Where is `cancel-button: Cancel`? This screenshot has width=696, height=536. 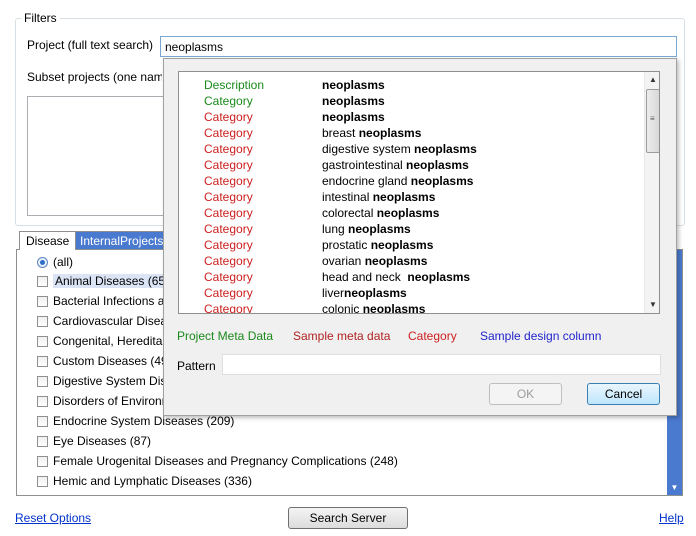 cancel-button: Cancel is located at coordinates (623, 394).